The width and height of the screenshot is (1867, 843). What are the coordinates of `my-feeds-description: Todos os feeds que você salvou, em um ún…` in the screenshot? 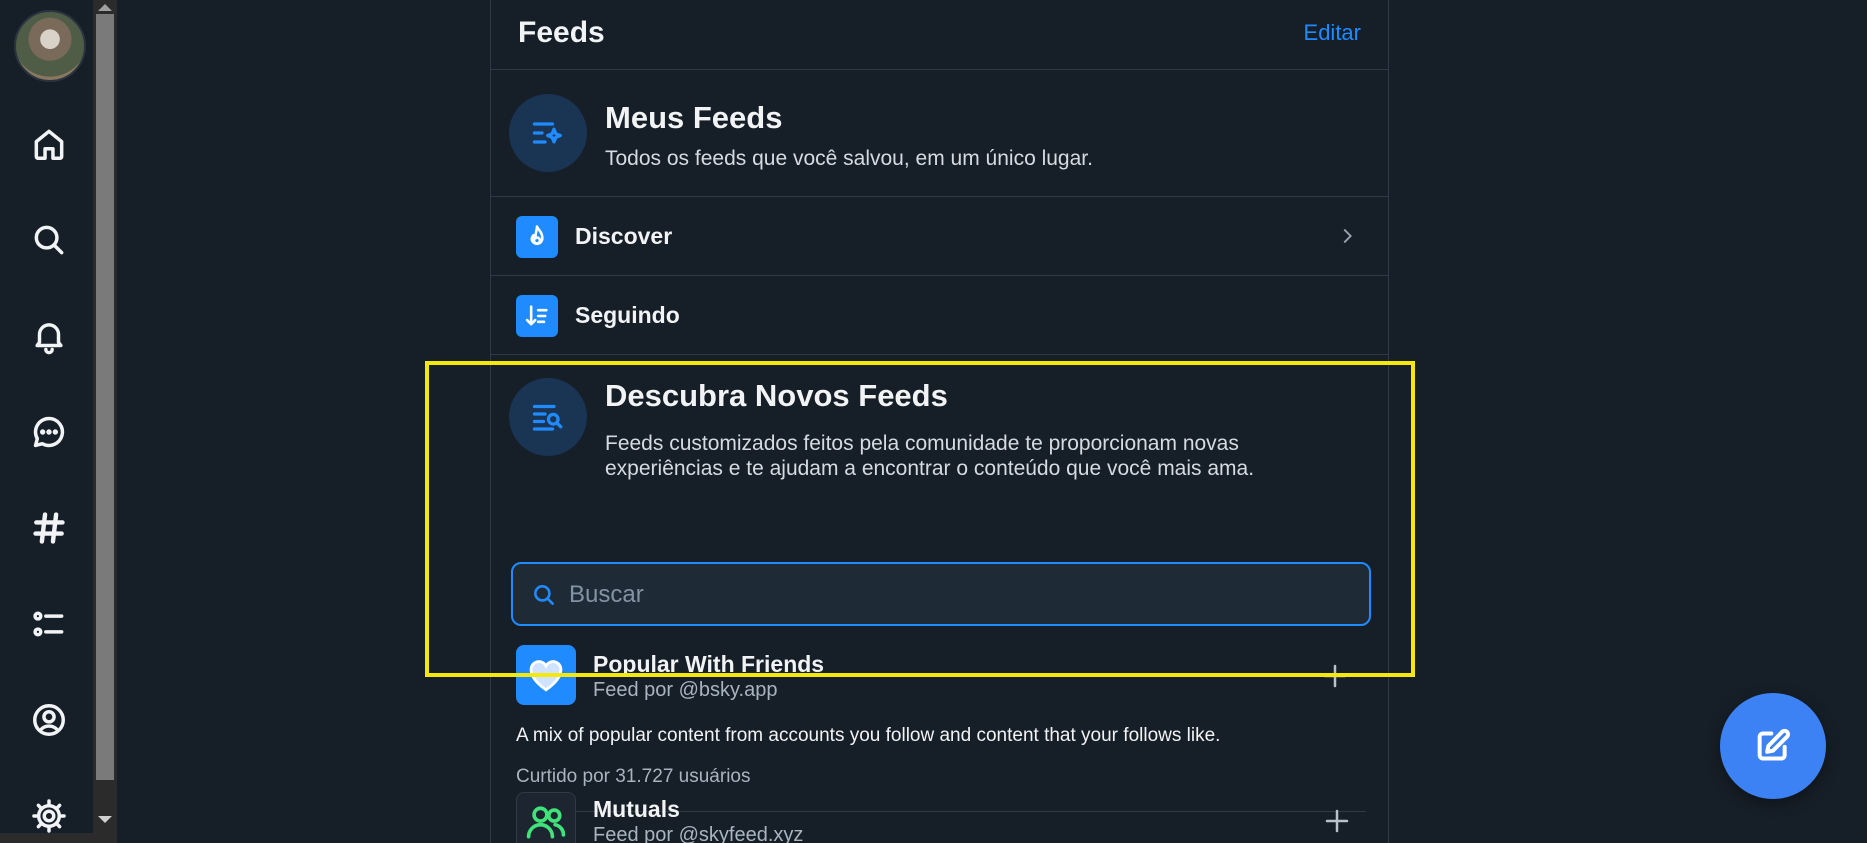 It's located at (849, 158).